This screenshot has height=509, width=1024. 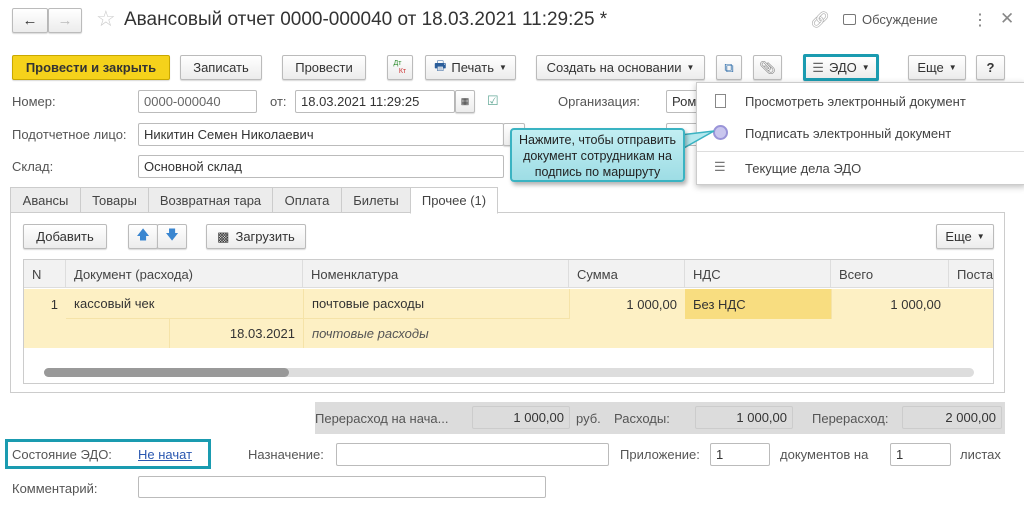 What do you see at coordinates (740, 454) in the screenshot?
I see `attachment-field: 1` at bounding box center [740, 454].